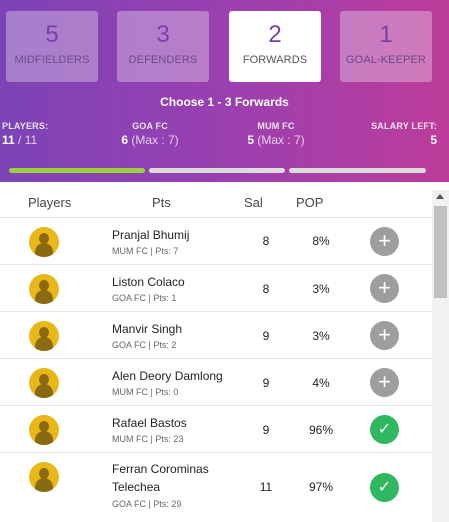 The width and height of the screenshot is (449, 522). Describe the element at coordinates (440, 356) in the screenshot. I see `scrollbar` at that location.